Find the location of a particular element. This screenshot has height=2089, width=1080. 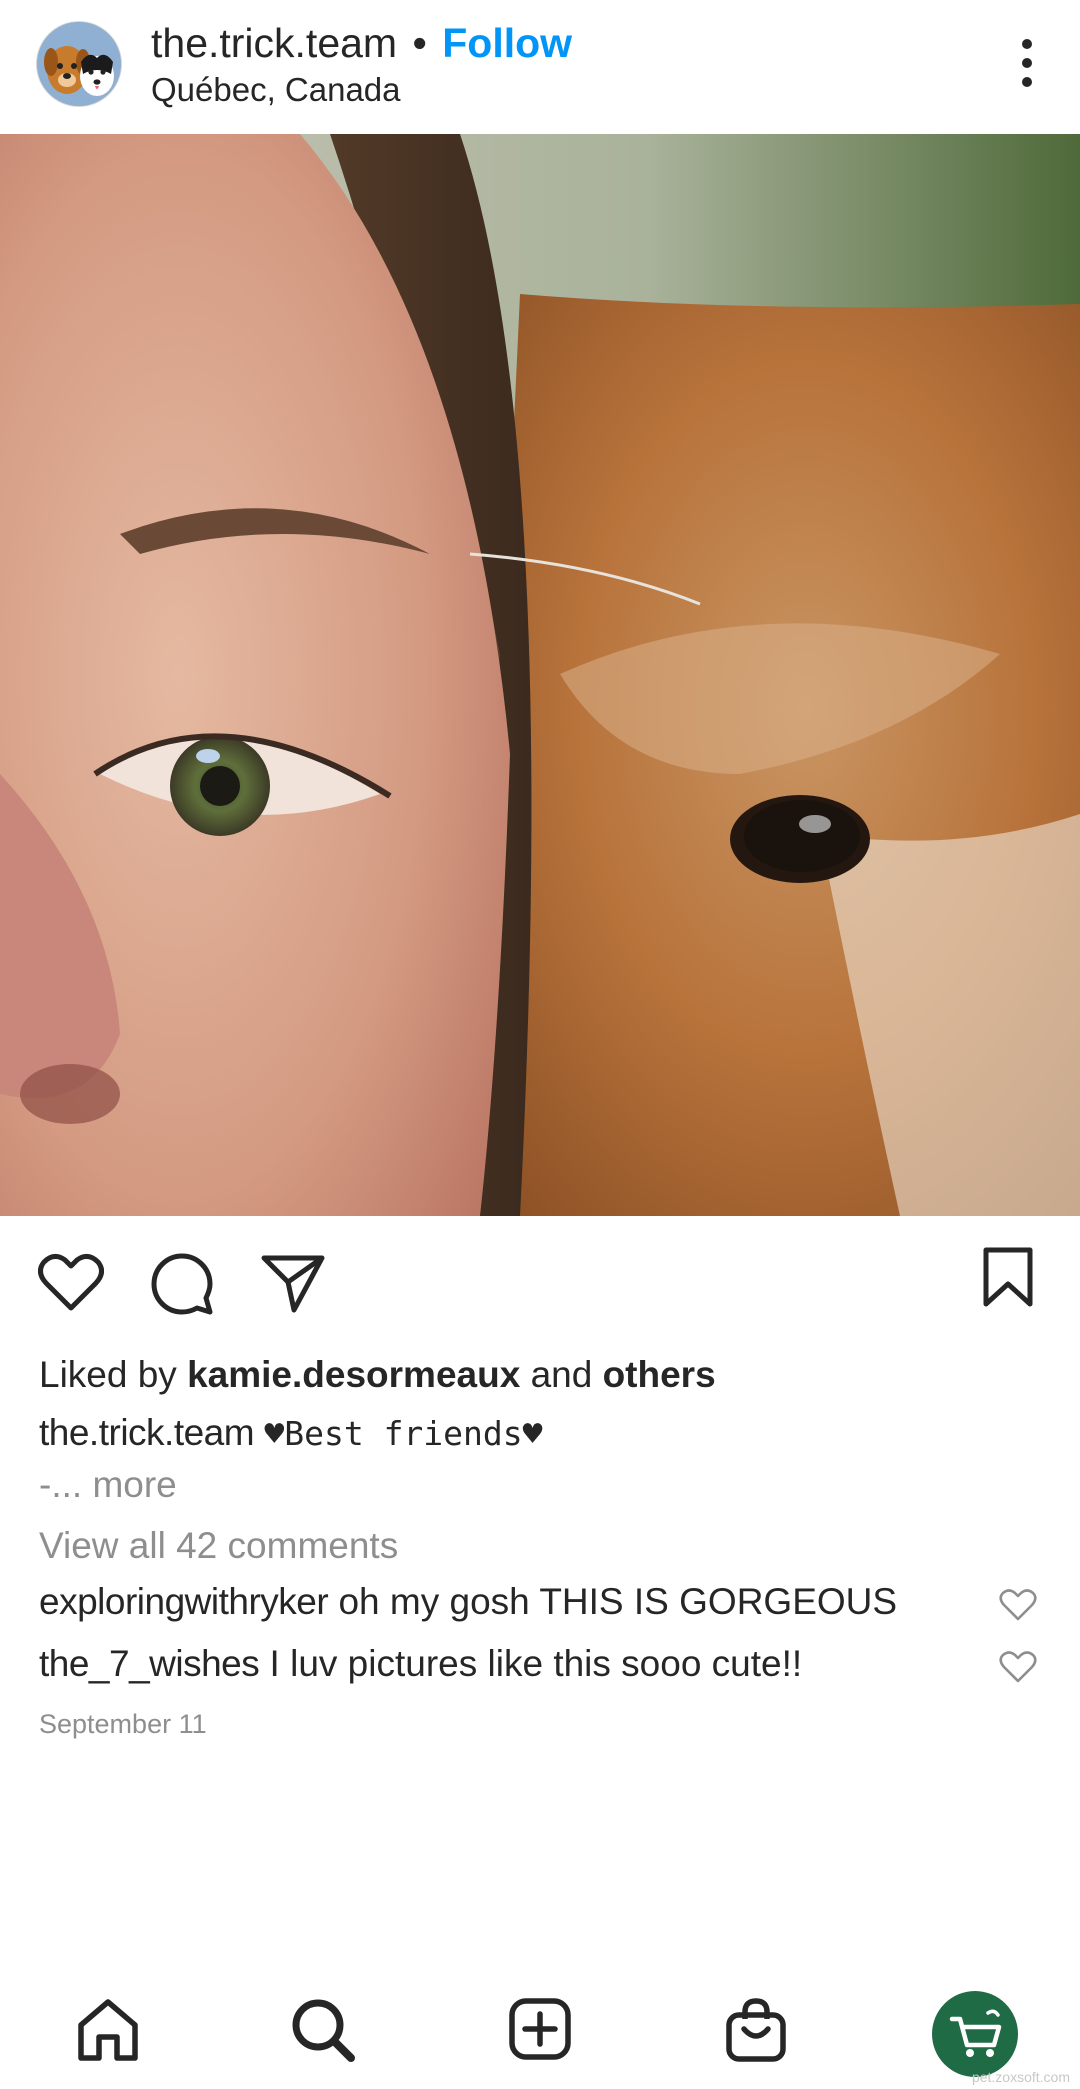

save-button is located at coordinates (1008, 1280).